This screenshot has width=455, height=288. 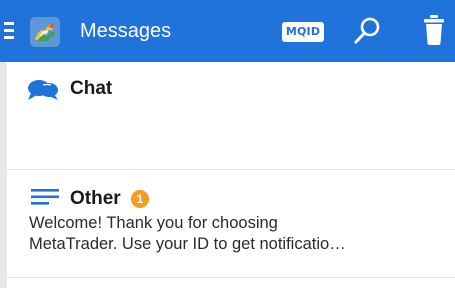 I want to click on unread-count-badge: 1, so click(x=140, y=199).